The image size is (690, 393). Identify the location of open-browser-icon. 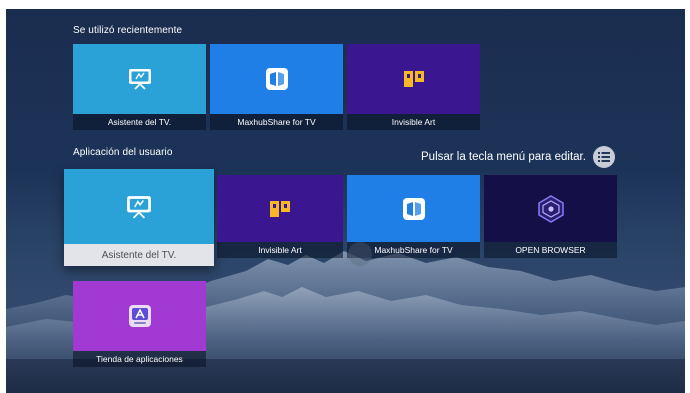
(550, 208).